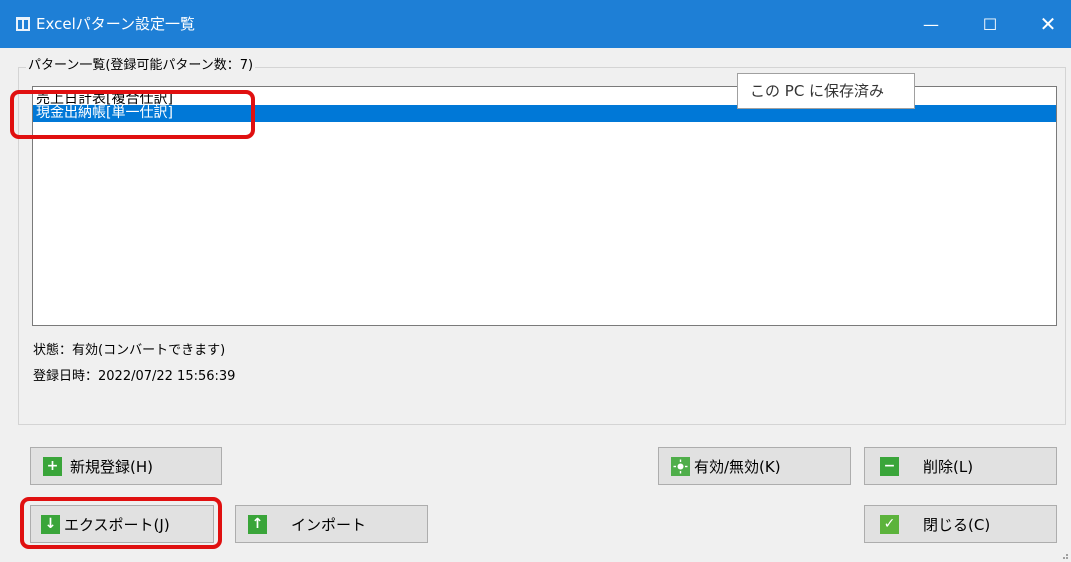 This screenshot has height=562, width=1071. What do you see at coordinates (257, 524) in the screenshot?
I see `arrow-up-icon: ↑` at bounding box center [257, 524].